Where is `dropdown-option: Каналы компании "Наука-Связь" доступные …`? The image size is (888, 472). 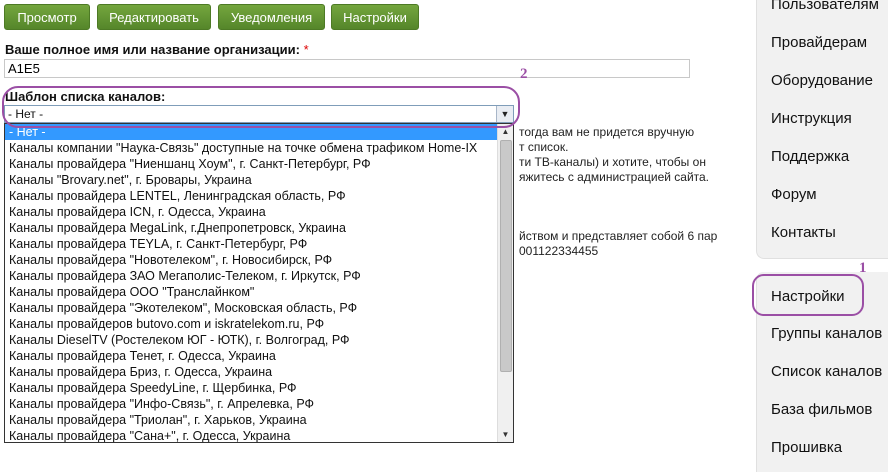 dropdown-option: Каналы компании "Наука-Связь" доступные … is located at coordinates (251, 148).